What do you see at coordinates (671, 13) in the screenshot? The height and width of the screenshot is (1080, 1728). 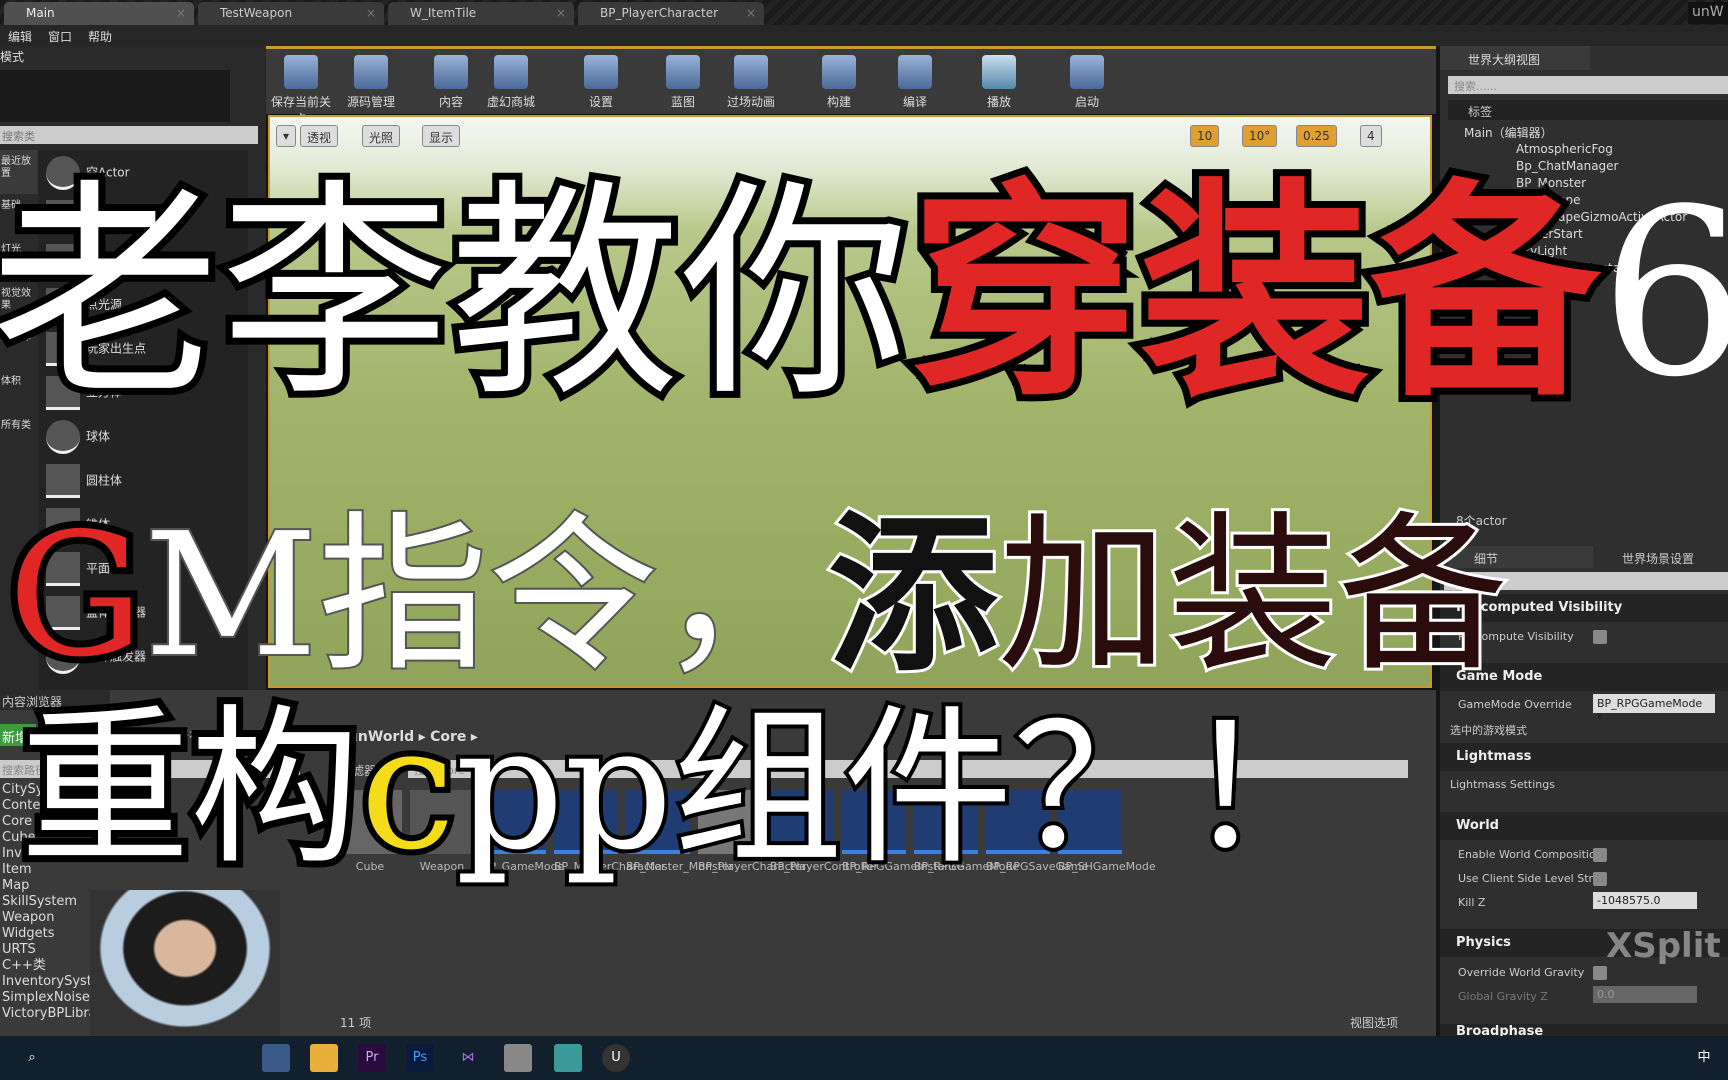 I see `tab-bp-playercharacter: BP_PlayerCharacter ×` at bounding box center [671, 13].